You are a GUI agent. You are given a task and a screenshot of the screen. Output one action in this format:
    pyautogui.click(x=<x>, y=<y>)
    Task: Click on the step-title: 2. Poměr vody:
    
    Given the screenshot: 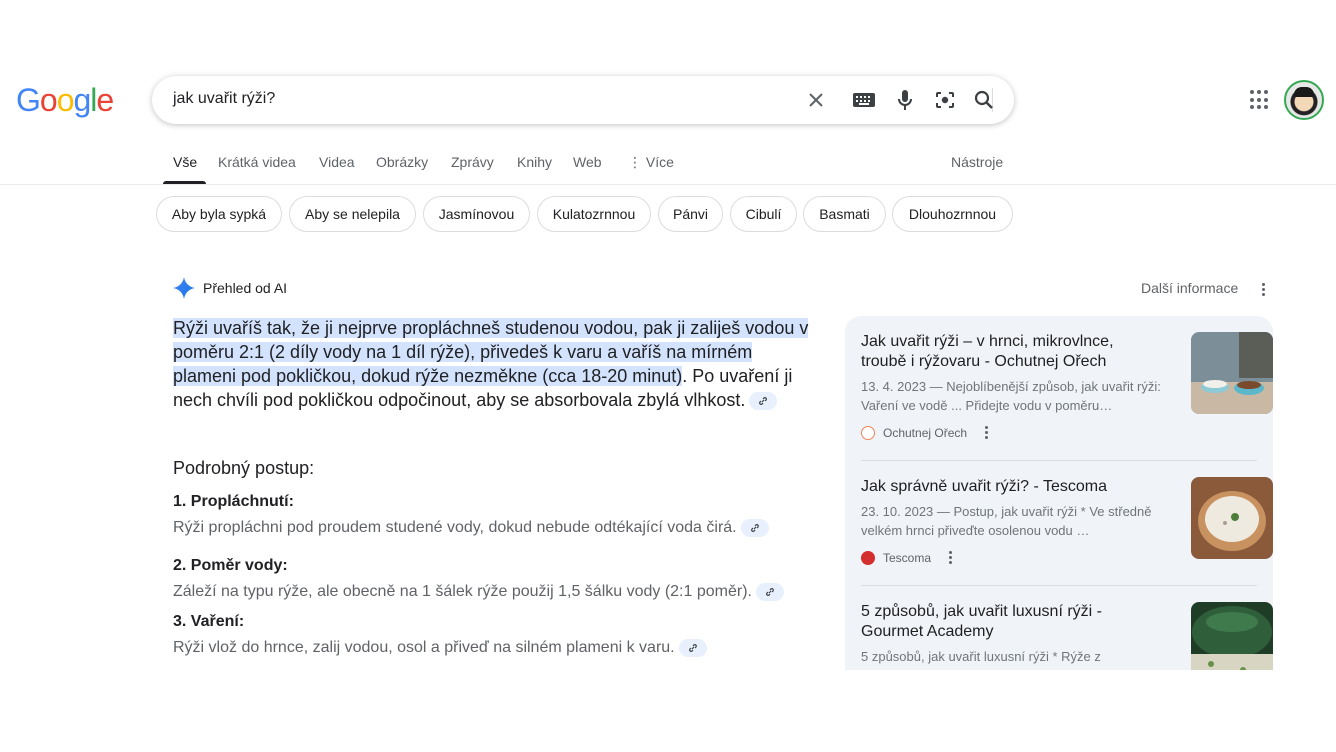 What is the action you would take?
    pyautogui.click(x=230, y=565)
    